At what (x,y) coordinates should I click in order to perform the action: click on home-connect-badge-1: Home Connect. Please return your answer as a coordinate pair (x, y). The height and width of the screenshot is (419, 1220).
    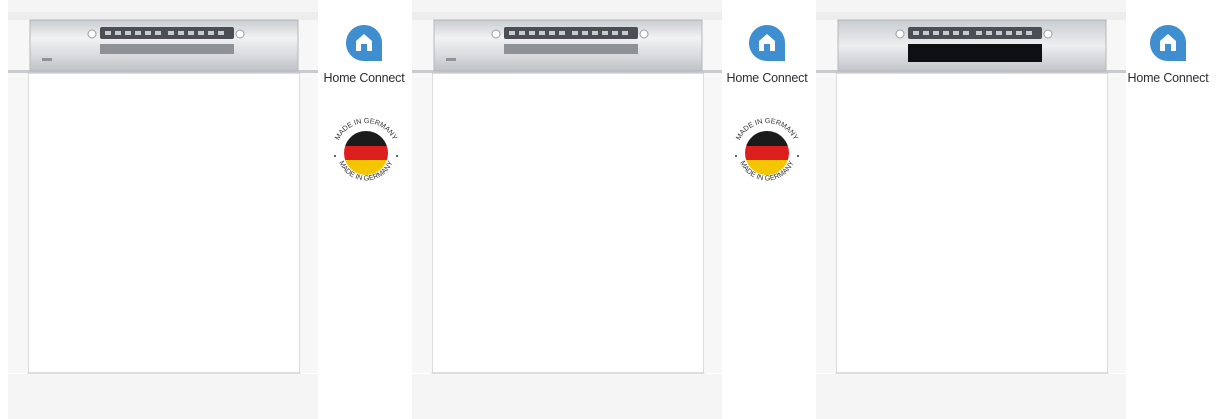
    Looking at the image, I should click on (364, 53).